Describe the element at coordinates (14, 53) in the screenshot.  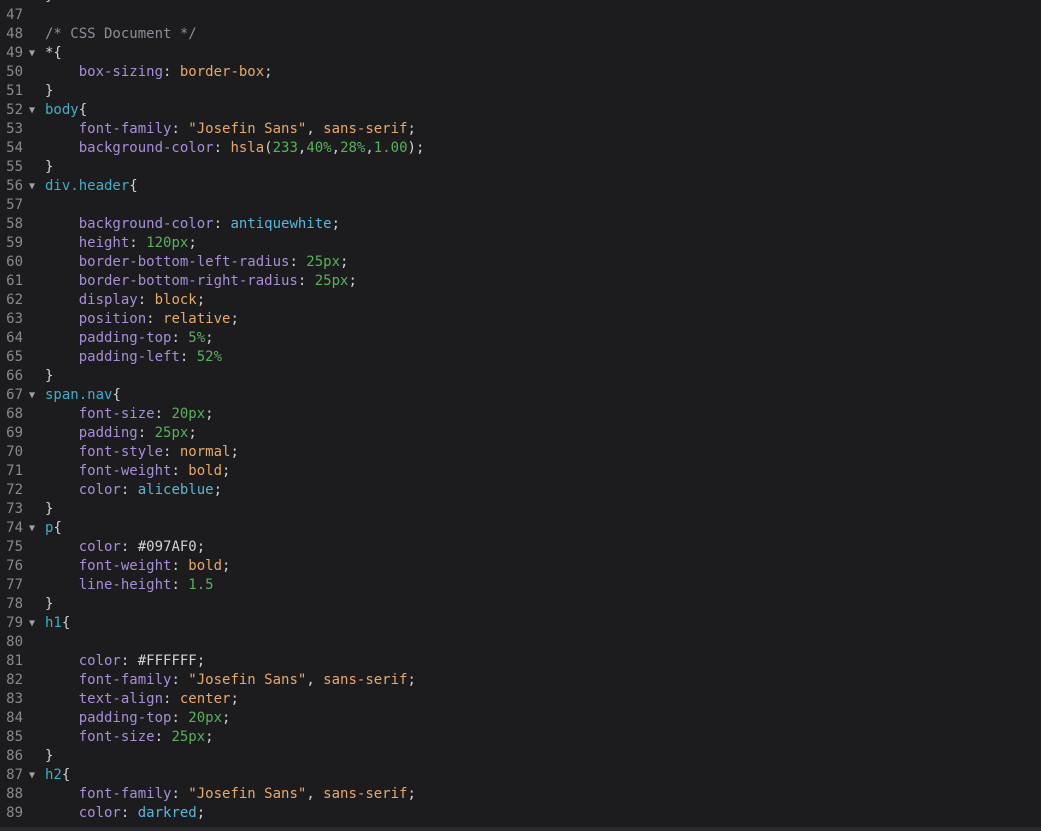
I see `line-number: 49` at that location.